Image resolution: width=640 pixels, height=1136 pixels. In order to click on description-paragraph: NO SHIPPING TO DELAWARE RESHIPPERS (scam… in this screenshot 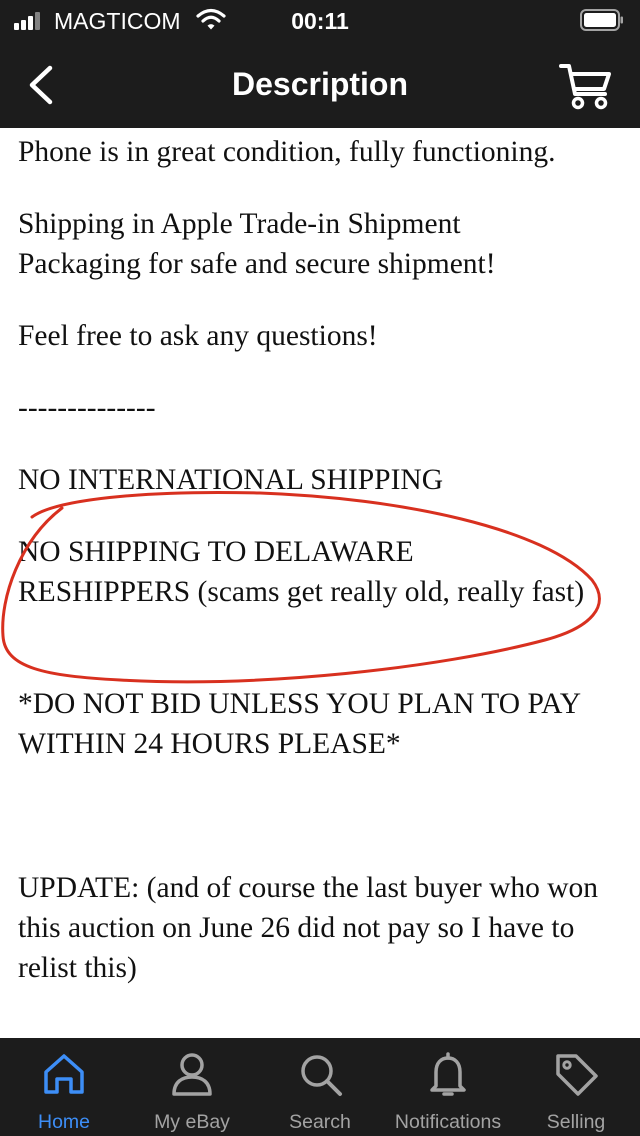, I will do `click(301, 572)`.